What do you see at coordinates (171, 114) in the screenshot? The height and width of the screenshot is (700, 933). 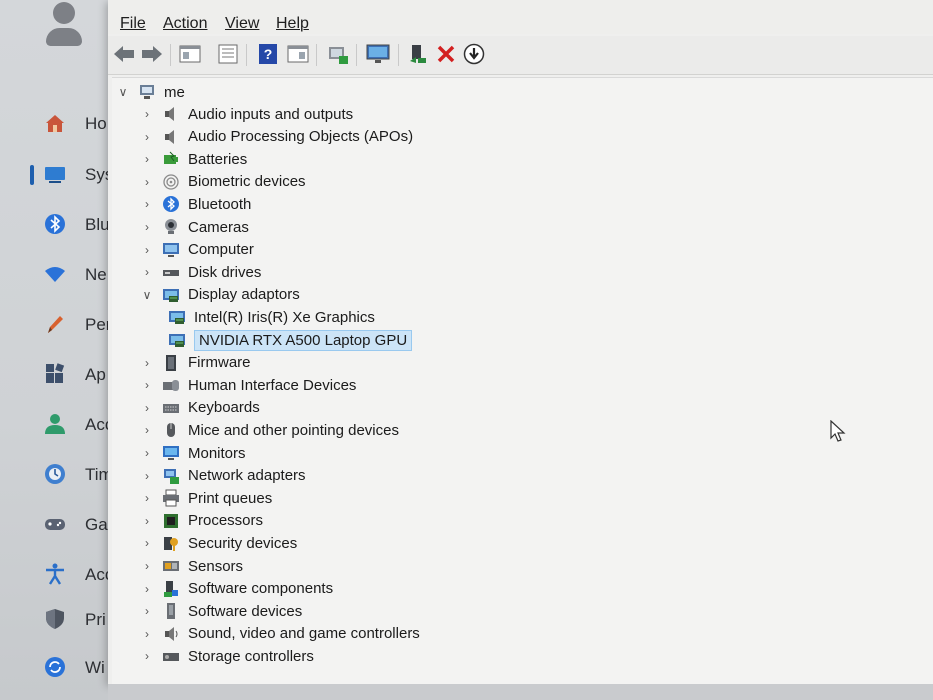 I see `speaker-icon` at bounding box center [171, 114].